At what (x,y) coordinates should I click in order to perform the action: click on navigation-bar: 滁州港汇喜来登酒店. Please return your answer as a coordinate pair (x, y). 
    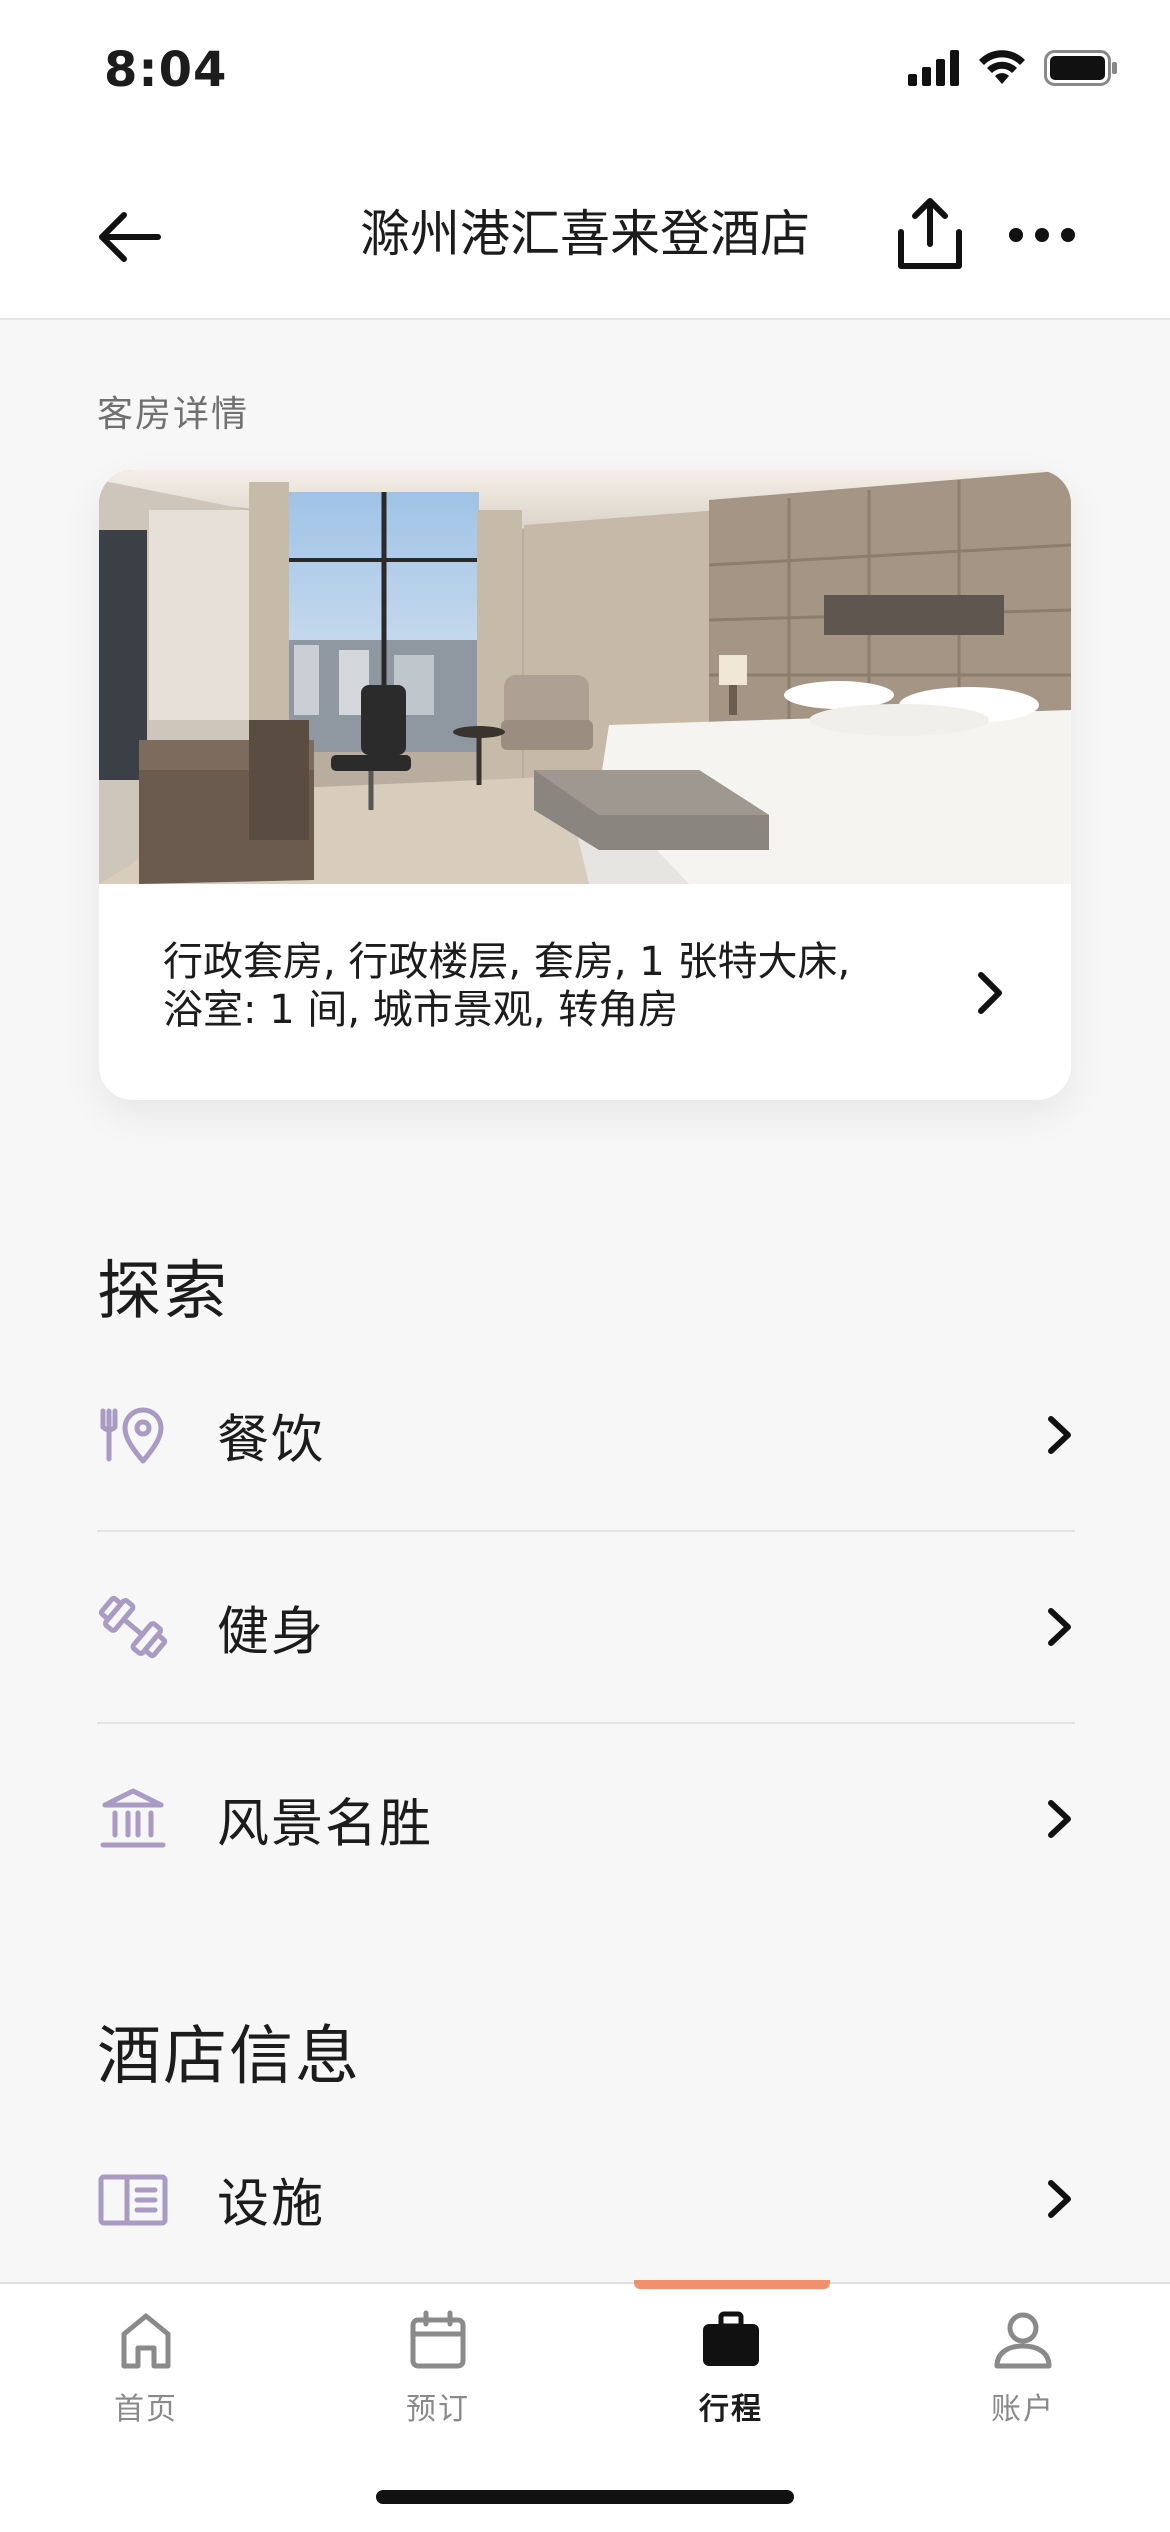
    Looking at the image, I should click on (585, 235).